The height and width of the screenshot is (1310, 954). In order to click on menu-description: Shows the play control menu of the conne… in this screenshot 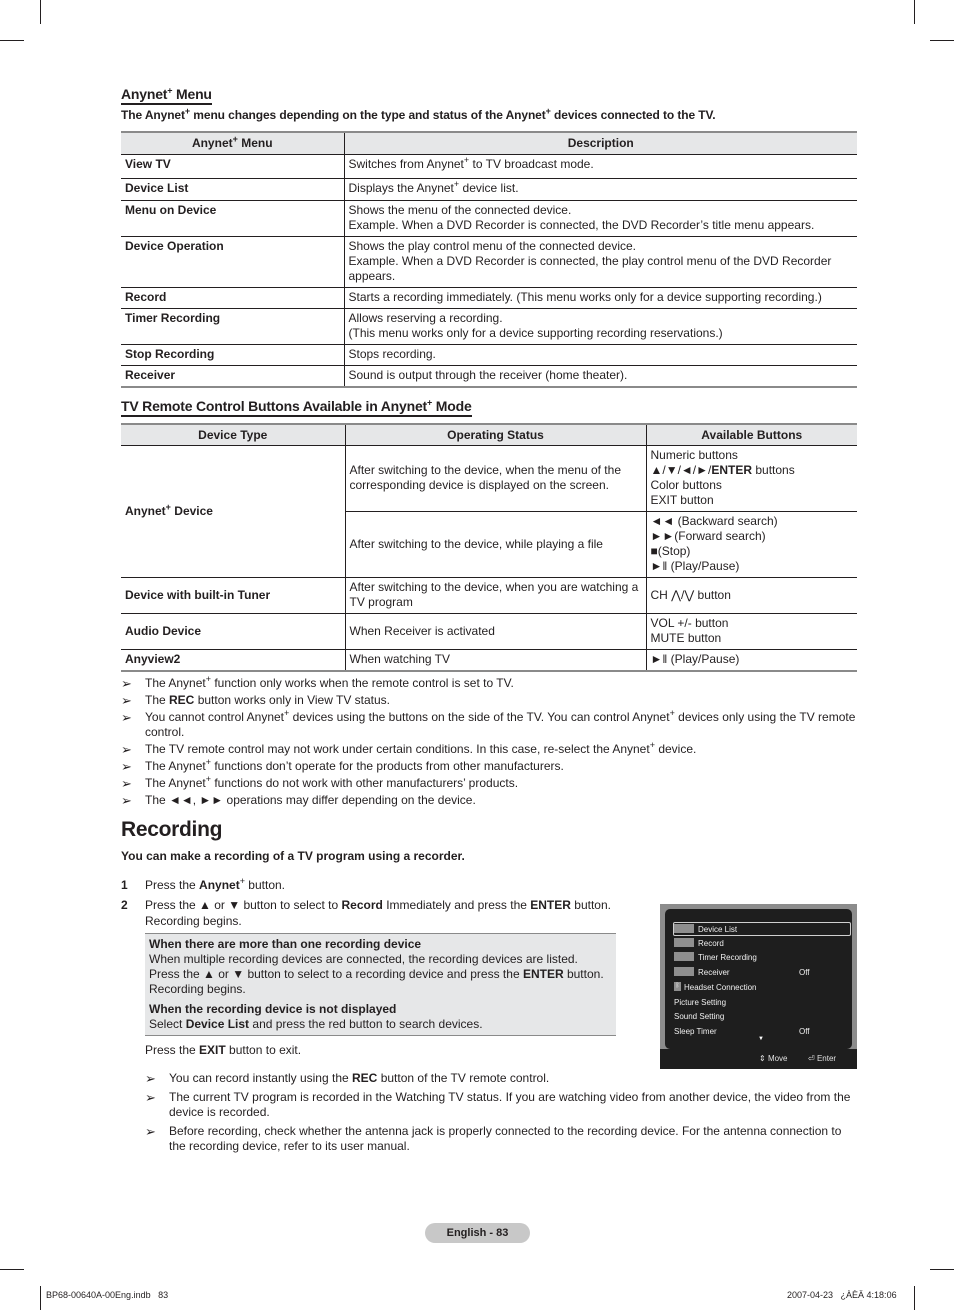, I will do `click(600, 261)`.